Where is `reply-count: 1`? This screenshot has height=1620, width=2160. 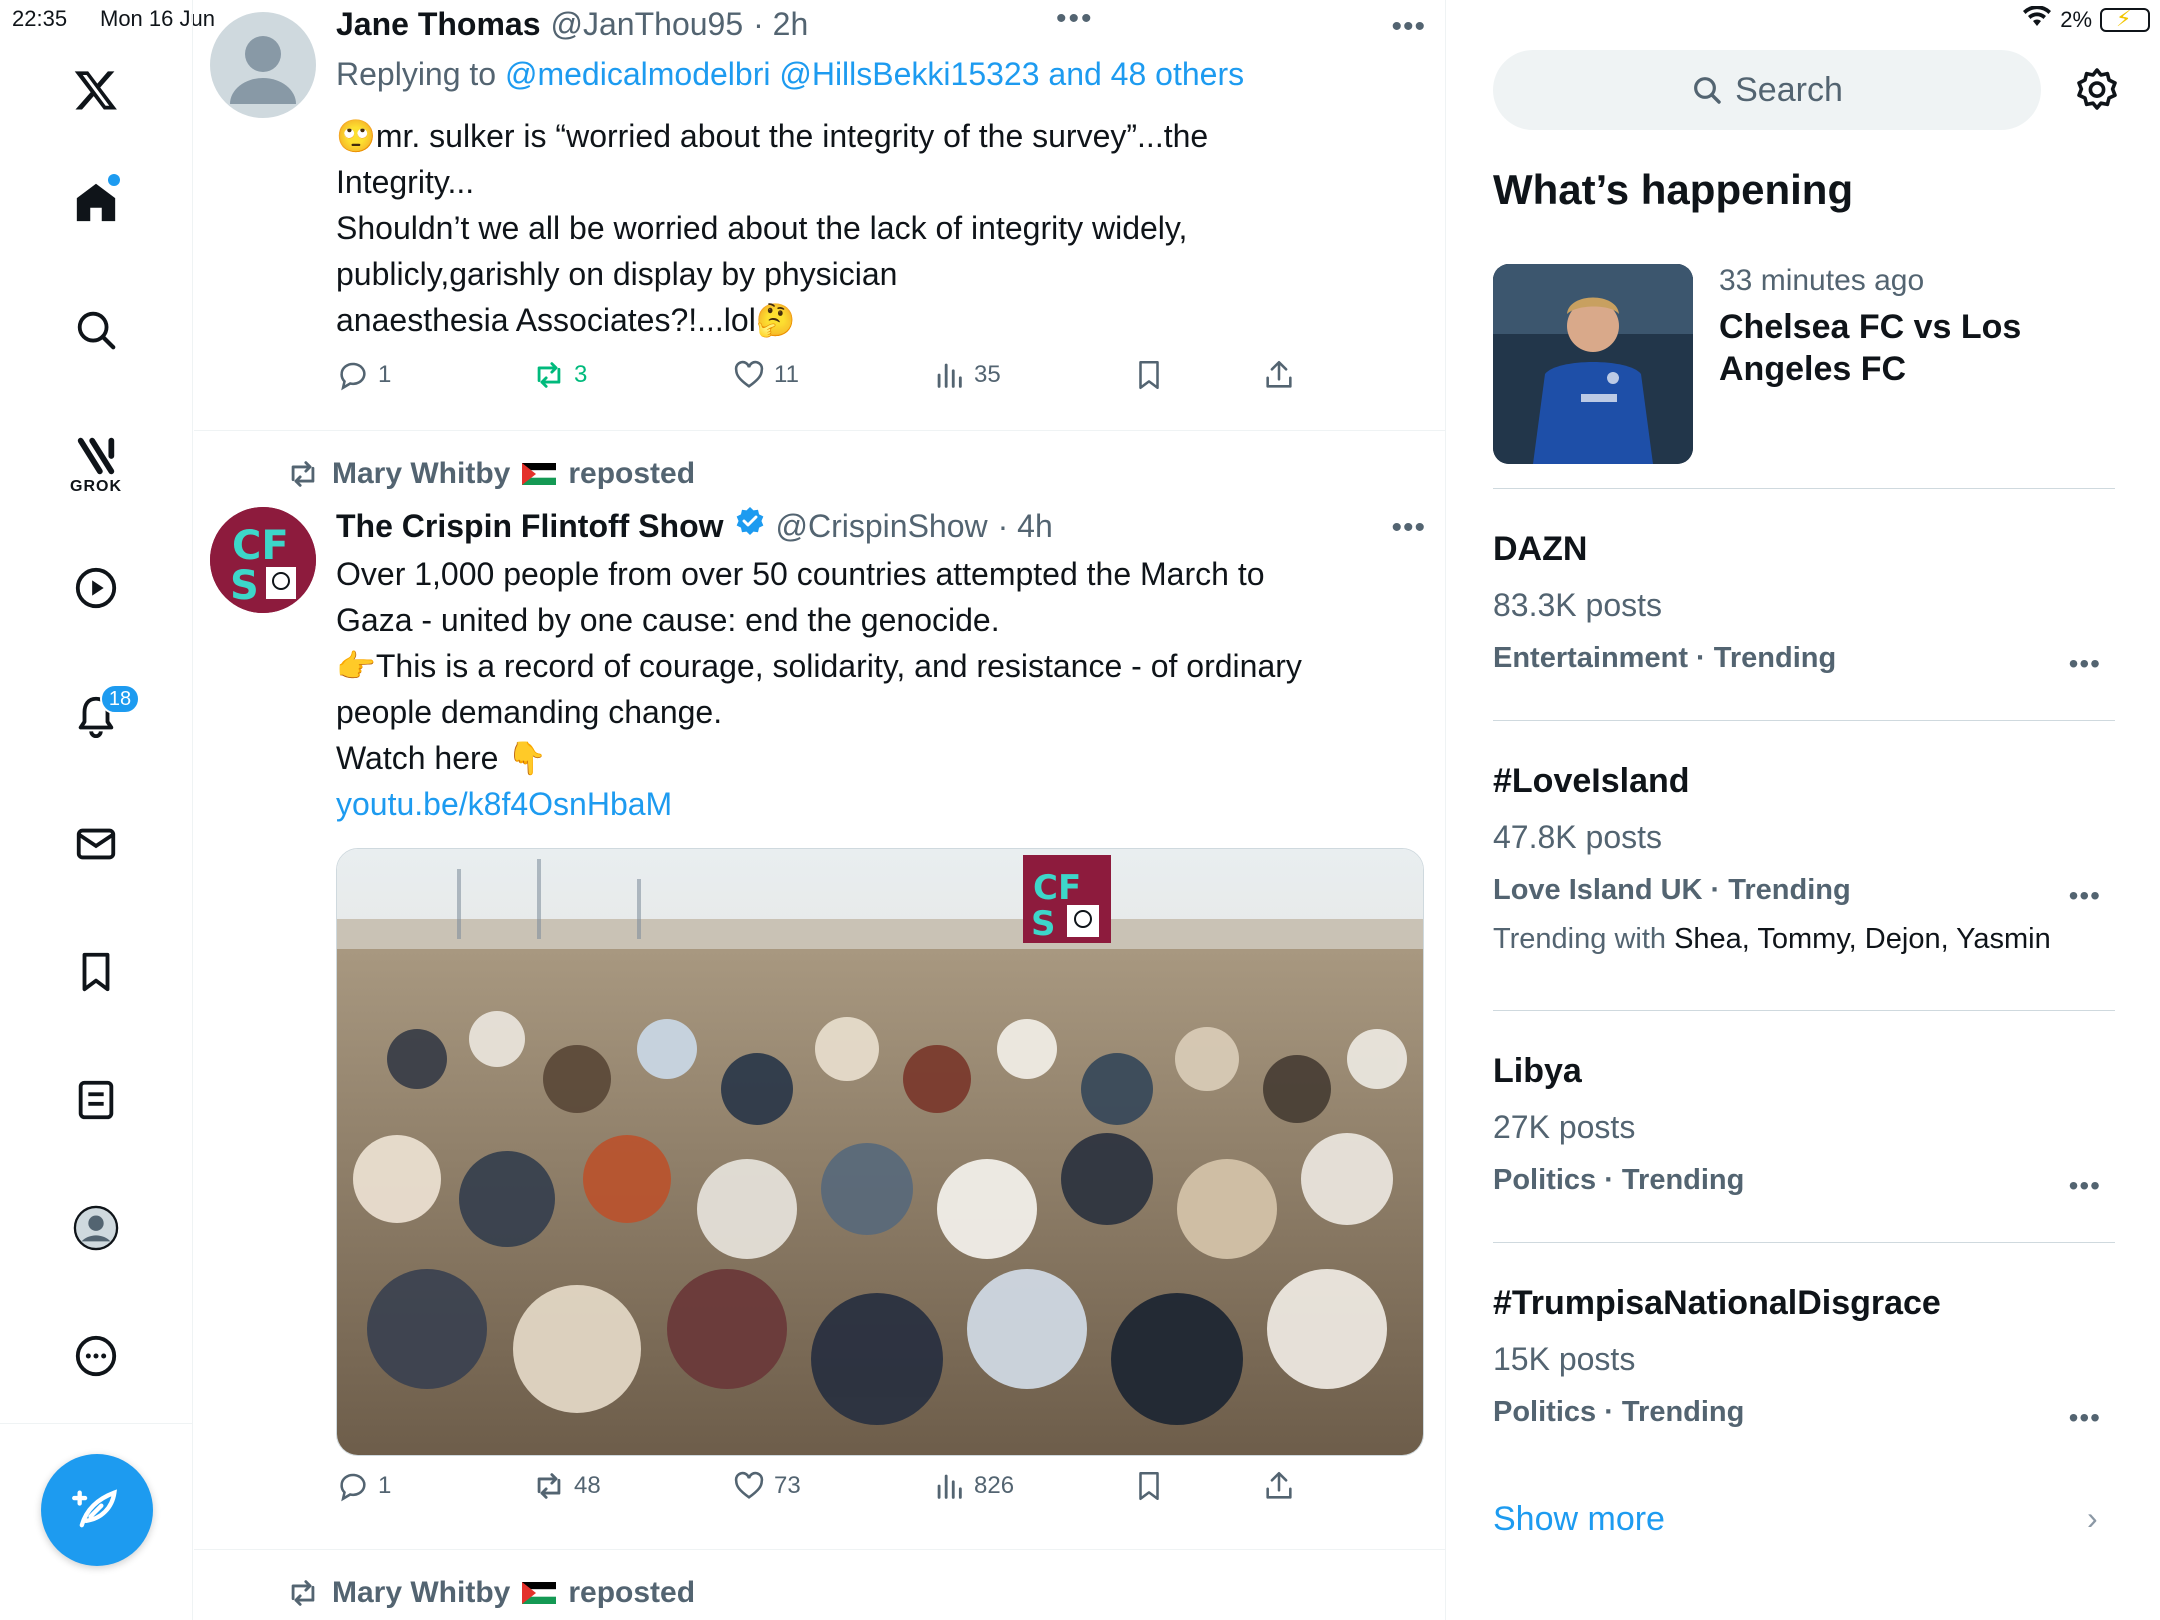 reply-count: 1 is located at coordinates (385, 1485).